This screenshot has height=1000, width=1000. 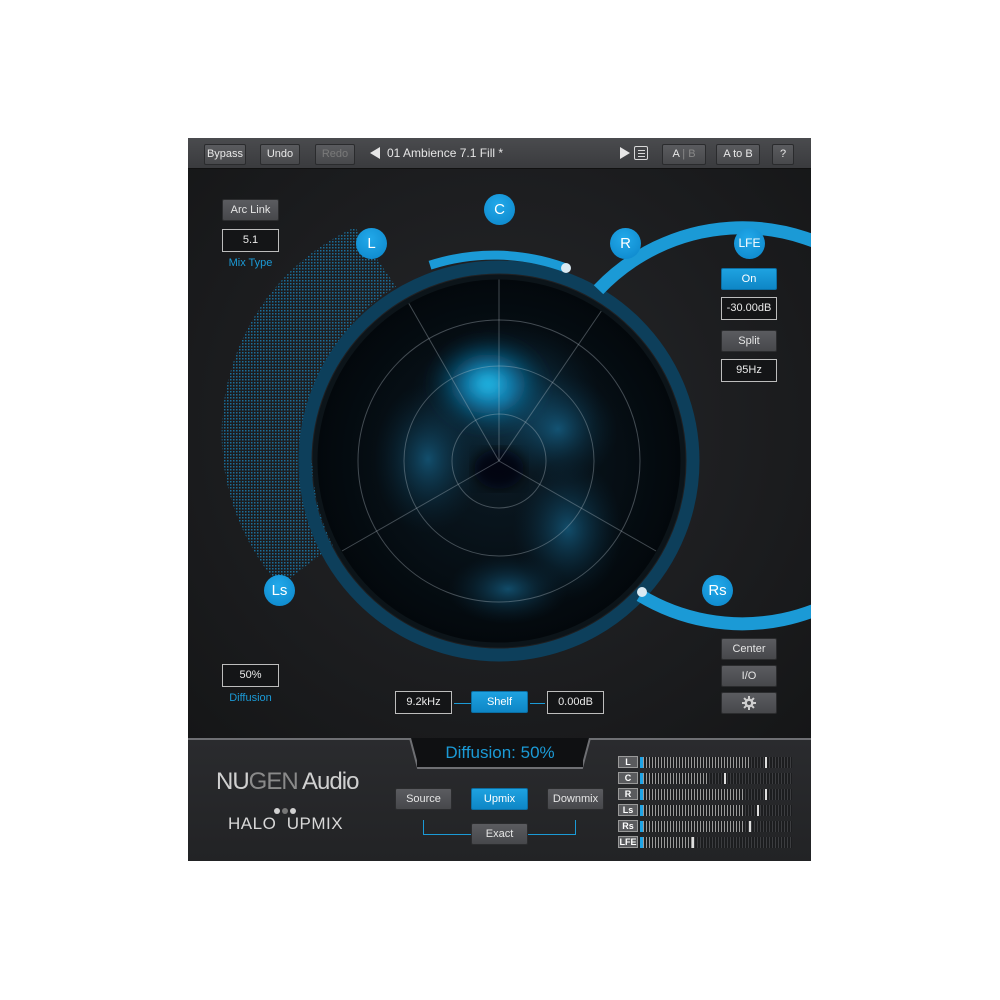 What do you see at coordinates (279, 590) in the screenshot?
I see `speaker-ls: Ls` at bounding box center [279, 590].